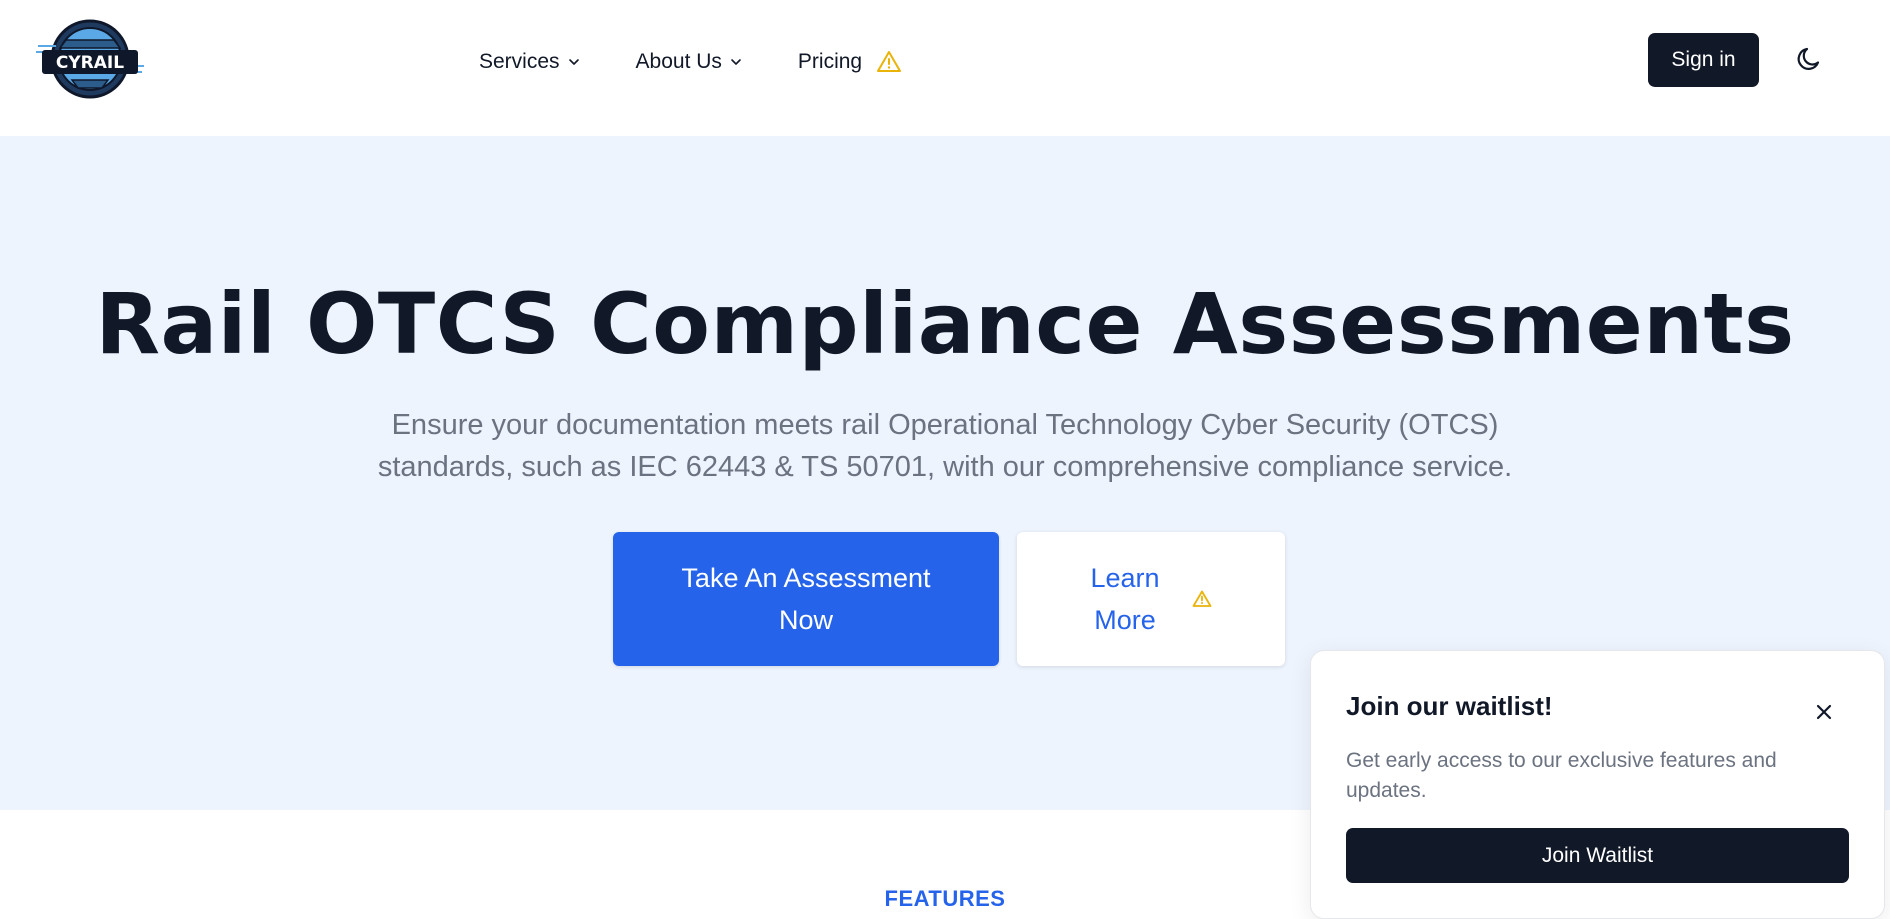  What do you see at coordinates (830, 61) in the screenshot?
I see `nav-pricing-label: Pricing` at bounding box center [830, 61].